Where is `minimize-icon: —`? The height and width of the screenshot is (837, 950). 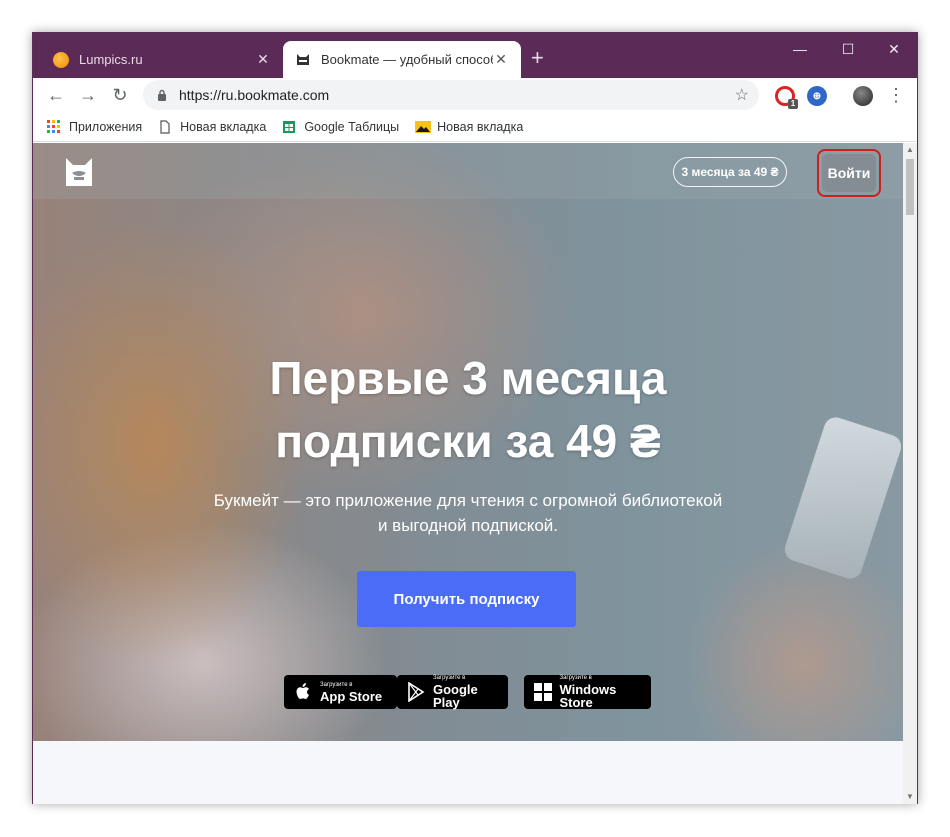
minimize-icon: — is located at coordinates (800, 49).